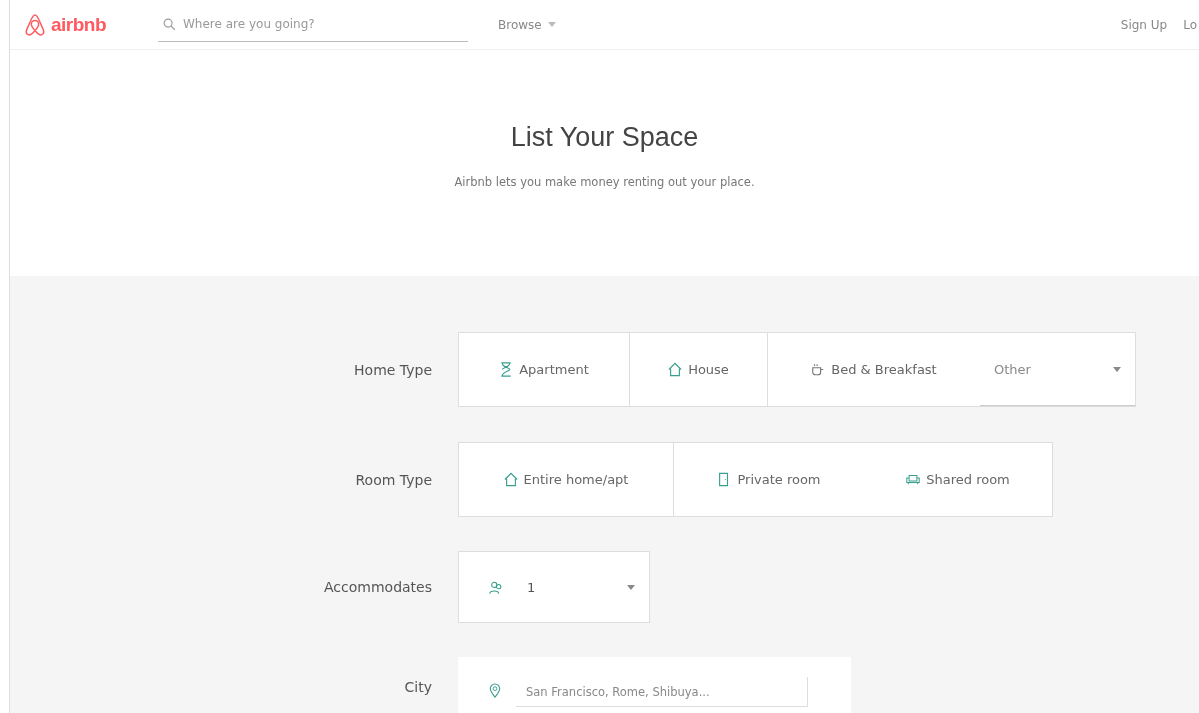  I want to click on page-title: List Your Space, so click(604, 137).